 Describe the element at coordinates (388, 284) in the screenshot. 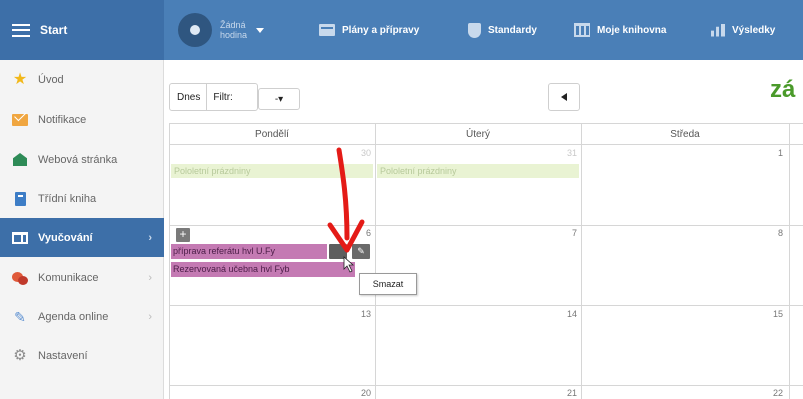

I see `delete-tooltip: Smazat` at that location.